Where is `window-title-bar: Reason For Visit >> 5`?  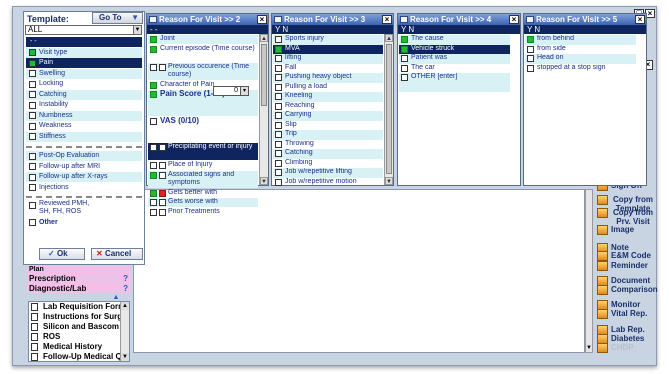
window-title-bar: Reason For Visit >> 5 is located at coordinates (585, 19).